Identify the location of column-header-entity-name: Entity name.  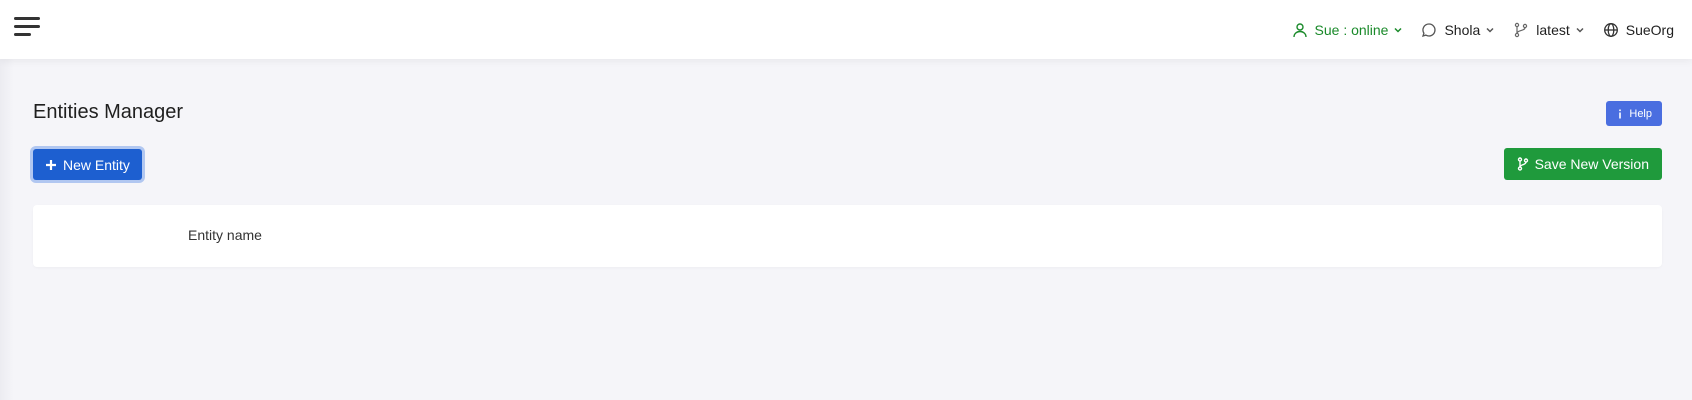
(225, 235).